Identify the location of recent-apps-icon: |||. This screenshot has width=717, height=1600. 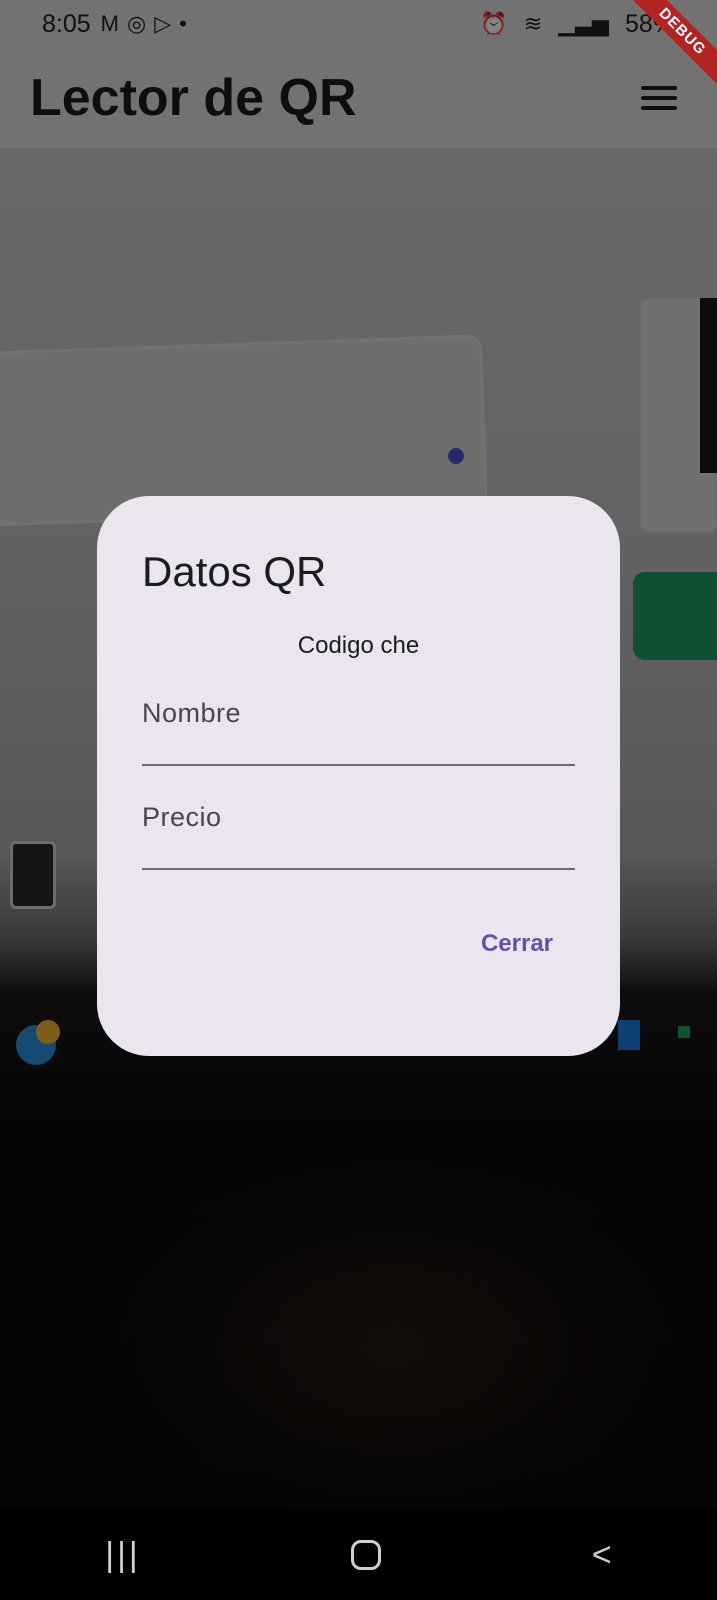
(123, 1555).